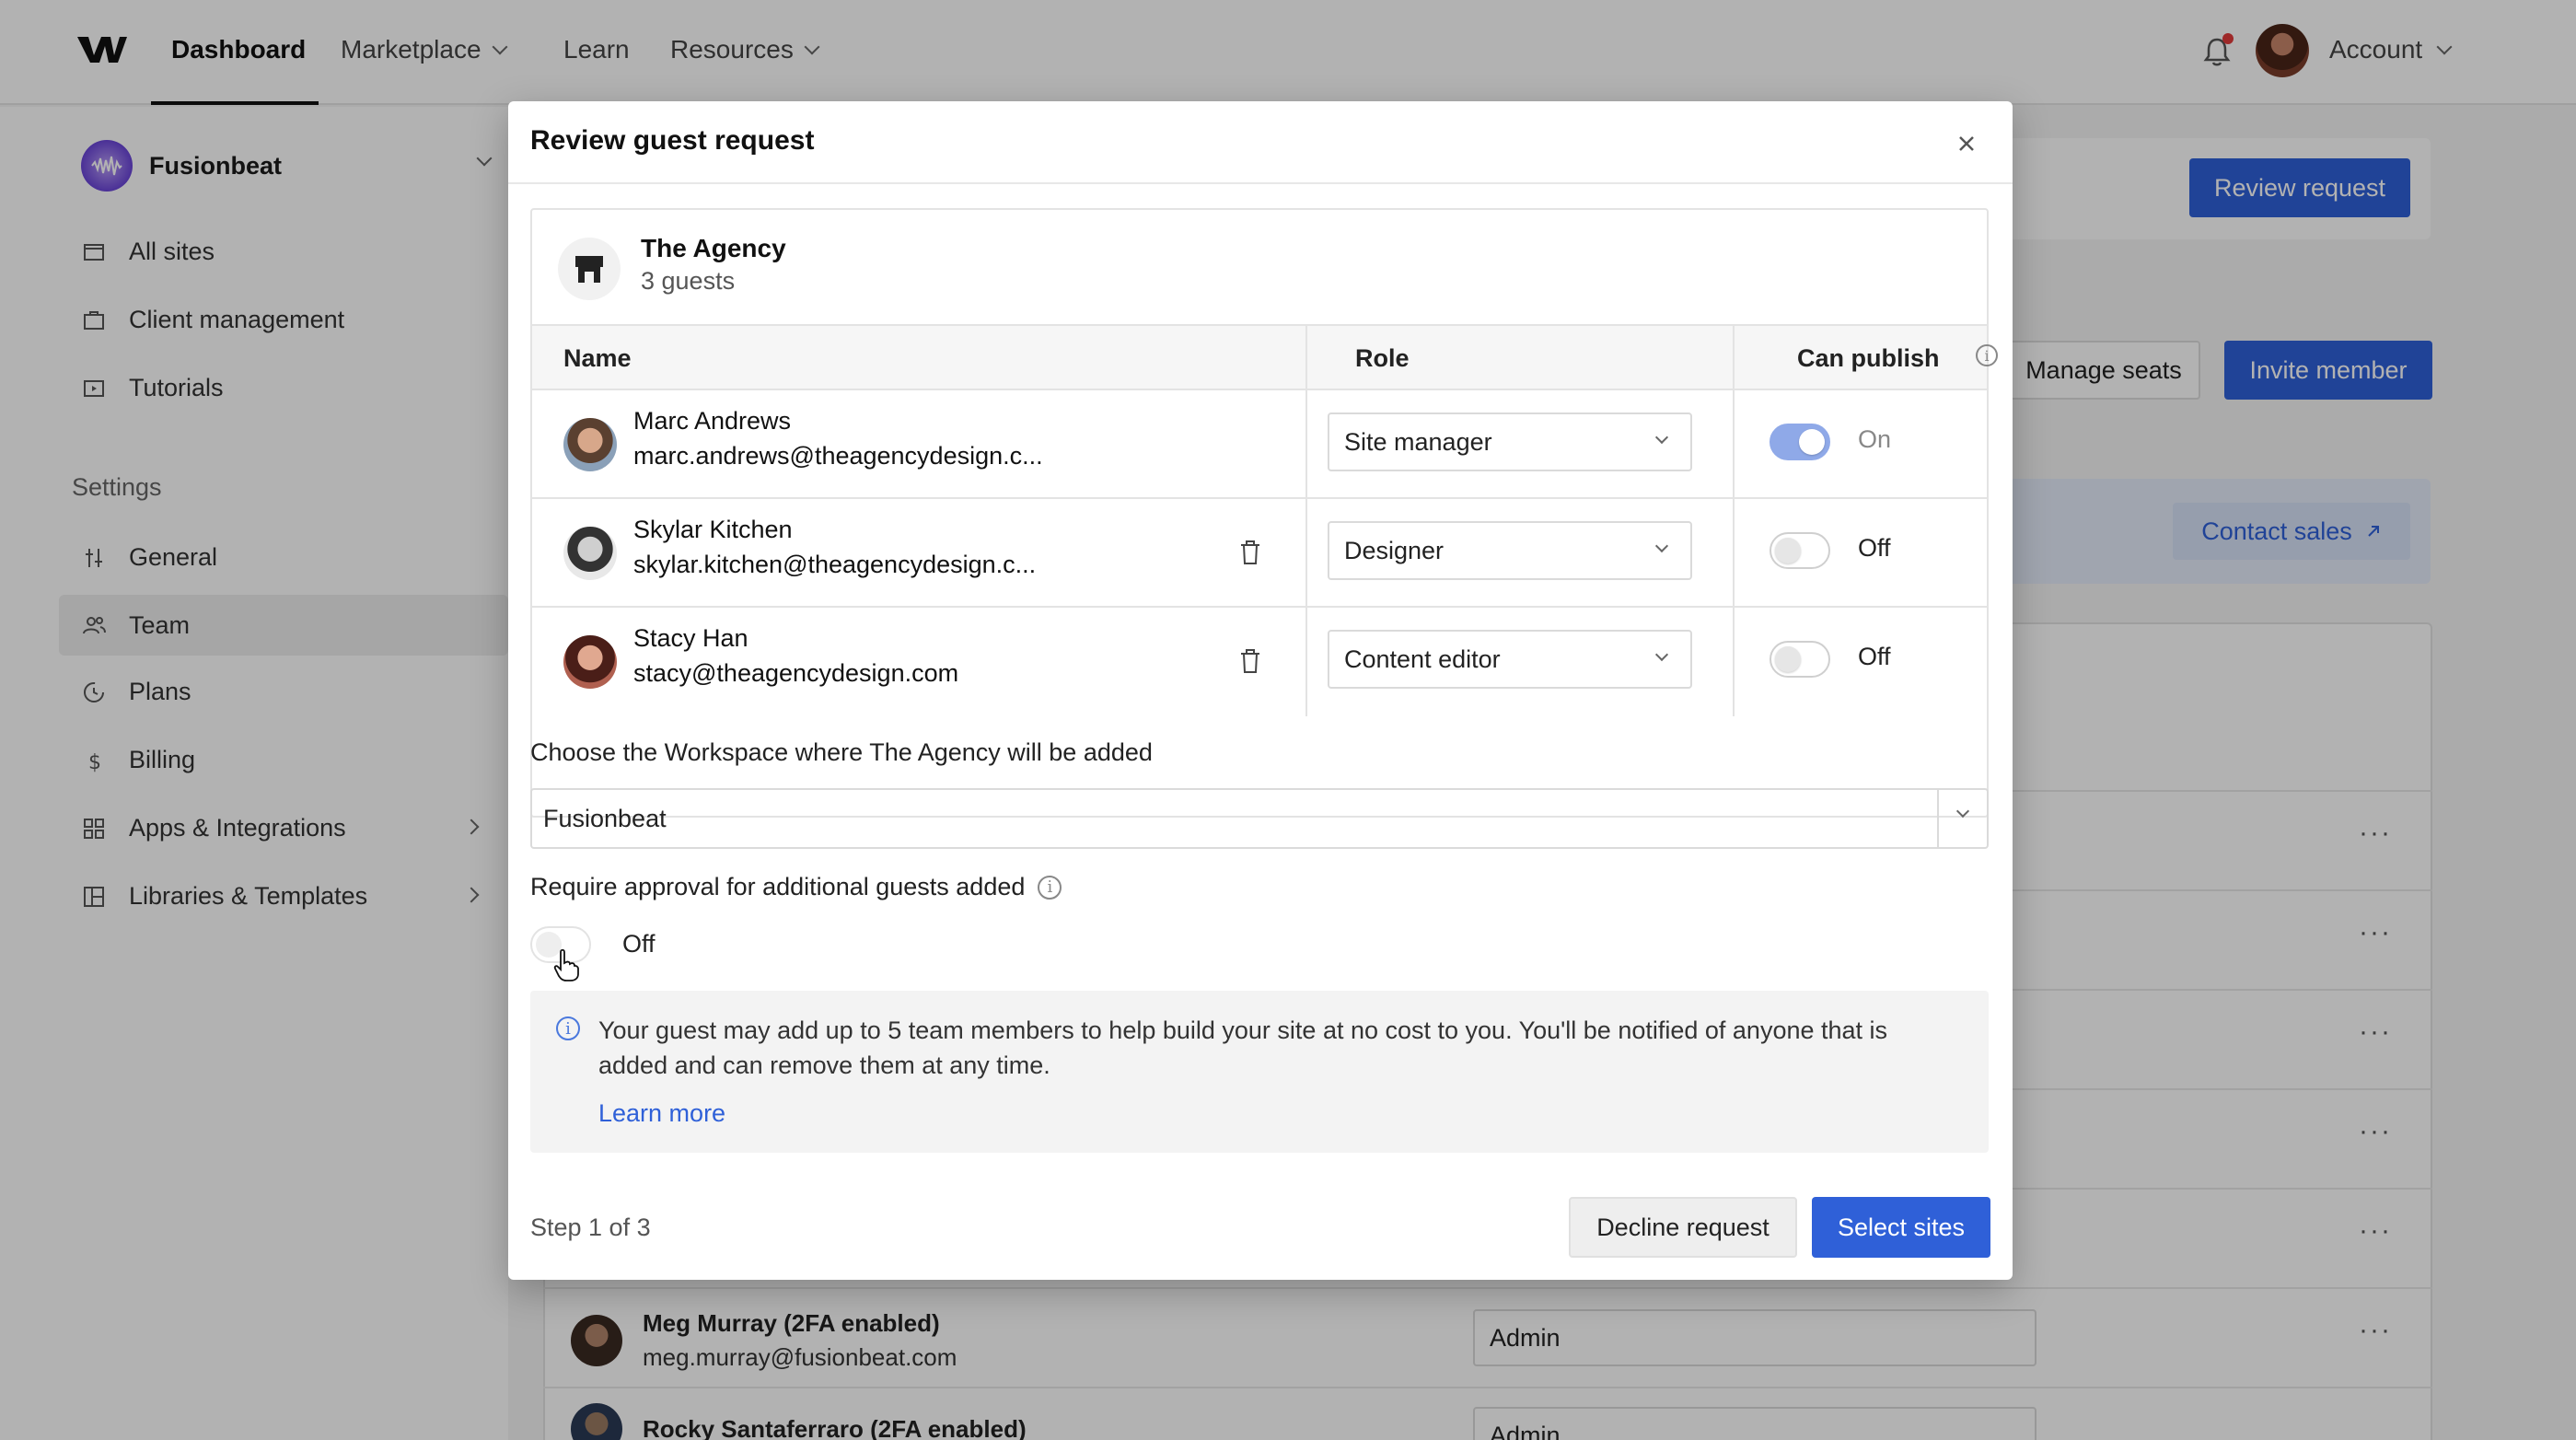  I want to click on workspace-select: Fusionbeat, so click(1259, 818).